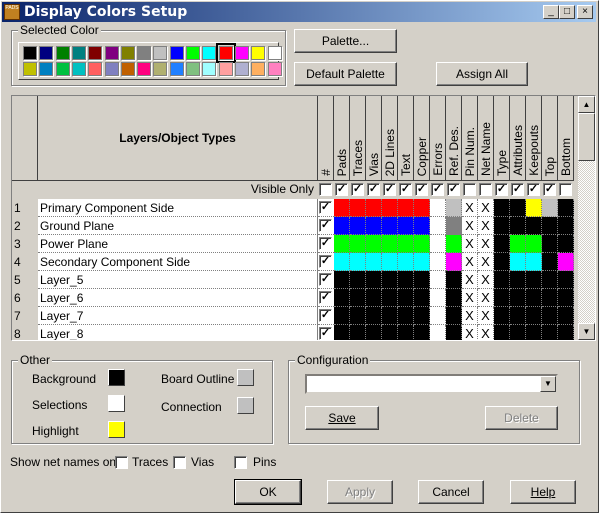 This screenshot has width=599, height=513. Describe the element at coordinates (178, 244) in the screenshot. I see `layer-name: Power Plane` at that location.